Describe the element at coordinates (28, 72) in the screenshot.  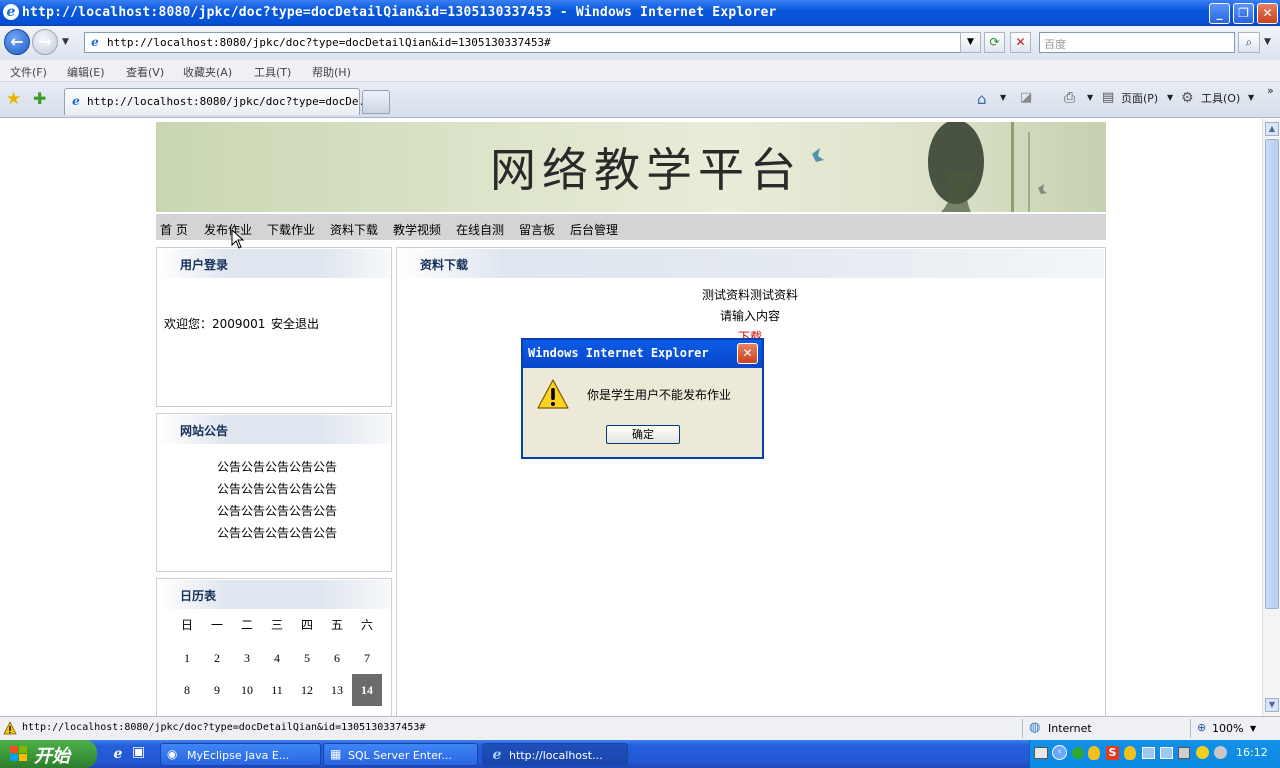
I see `menu-file: 文件(F)` at that location.